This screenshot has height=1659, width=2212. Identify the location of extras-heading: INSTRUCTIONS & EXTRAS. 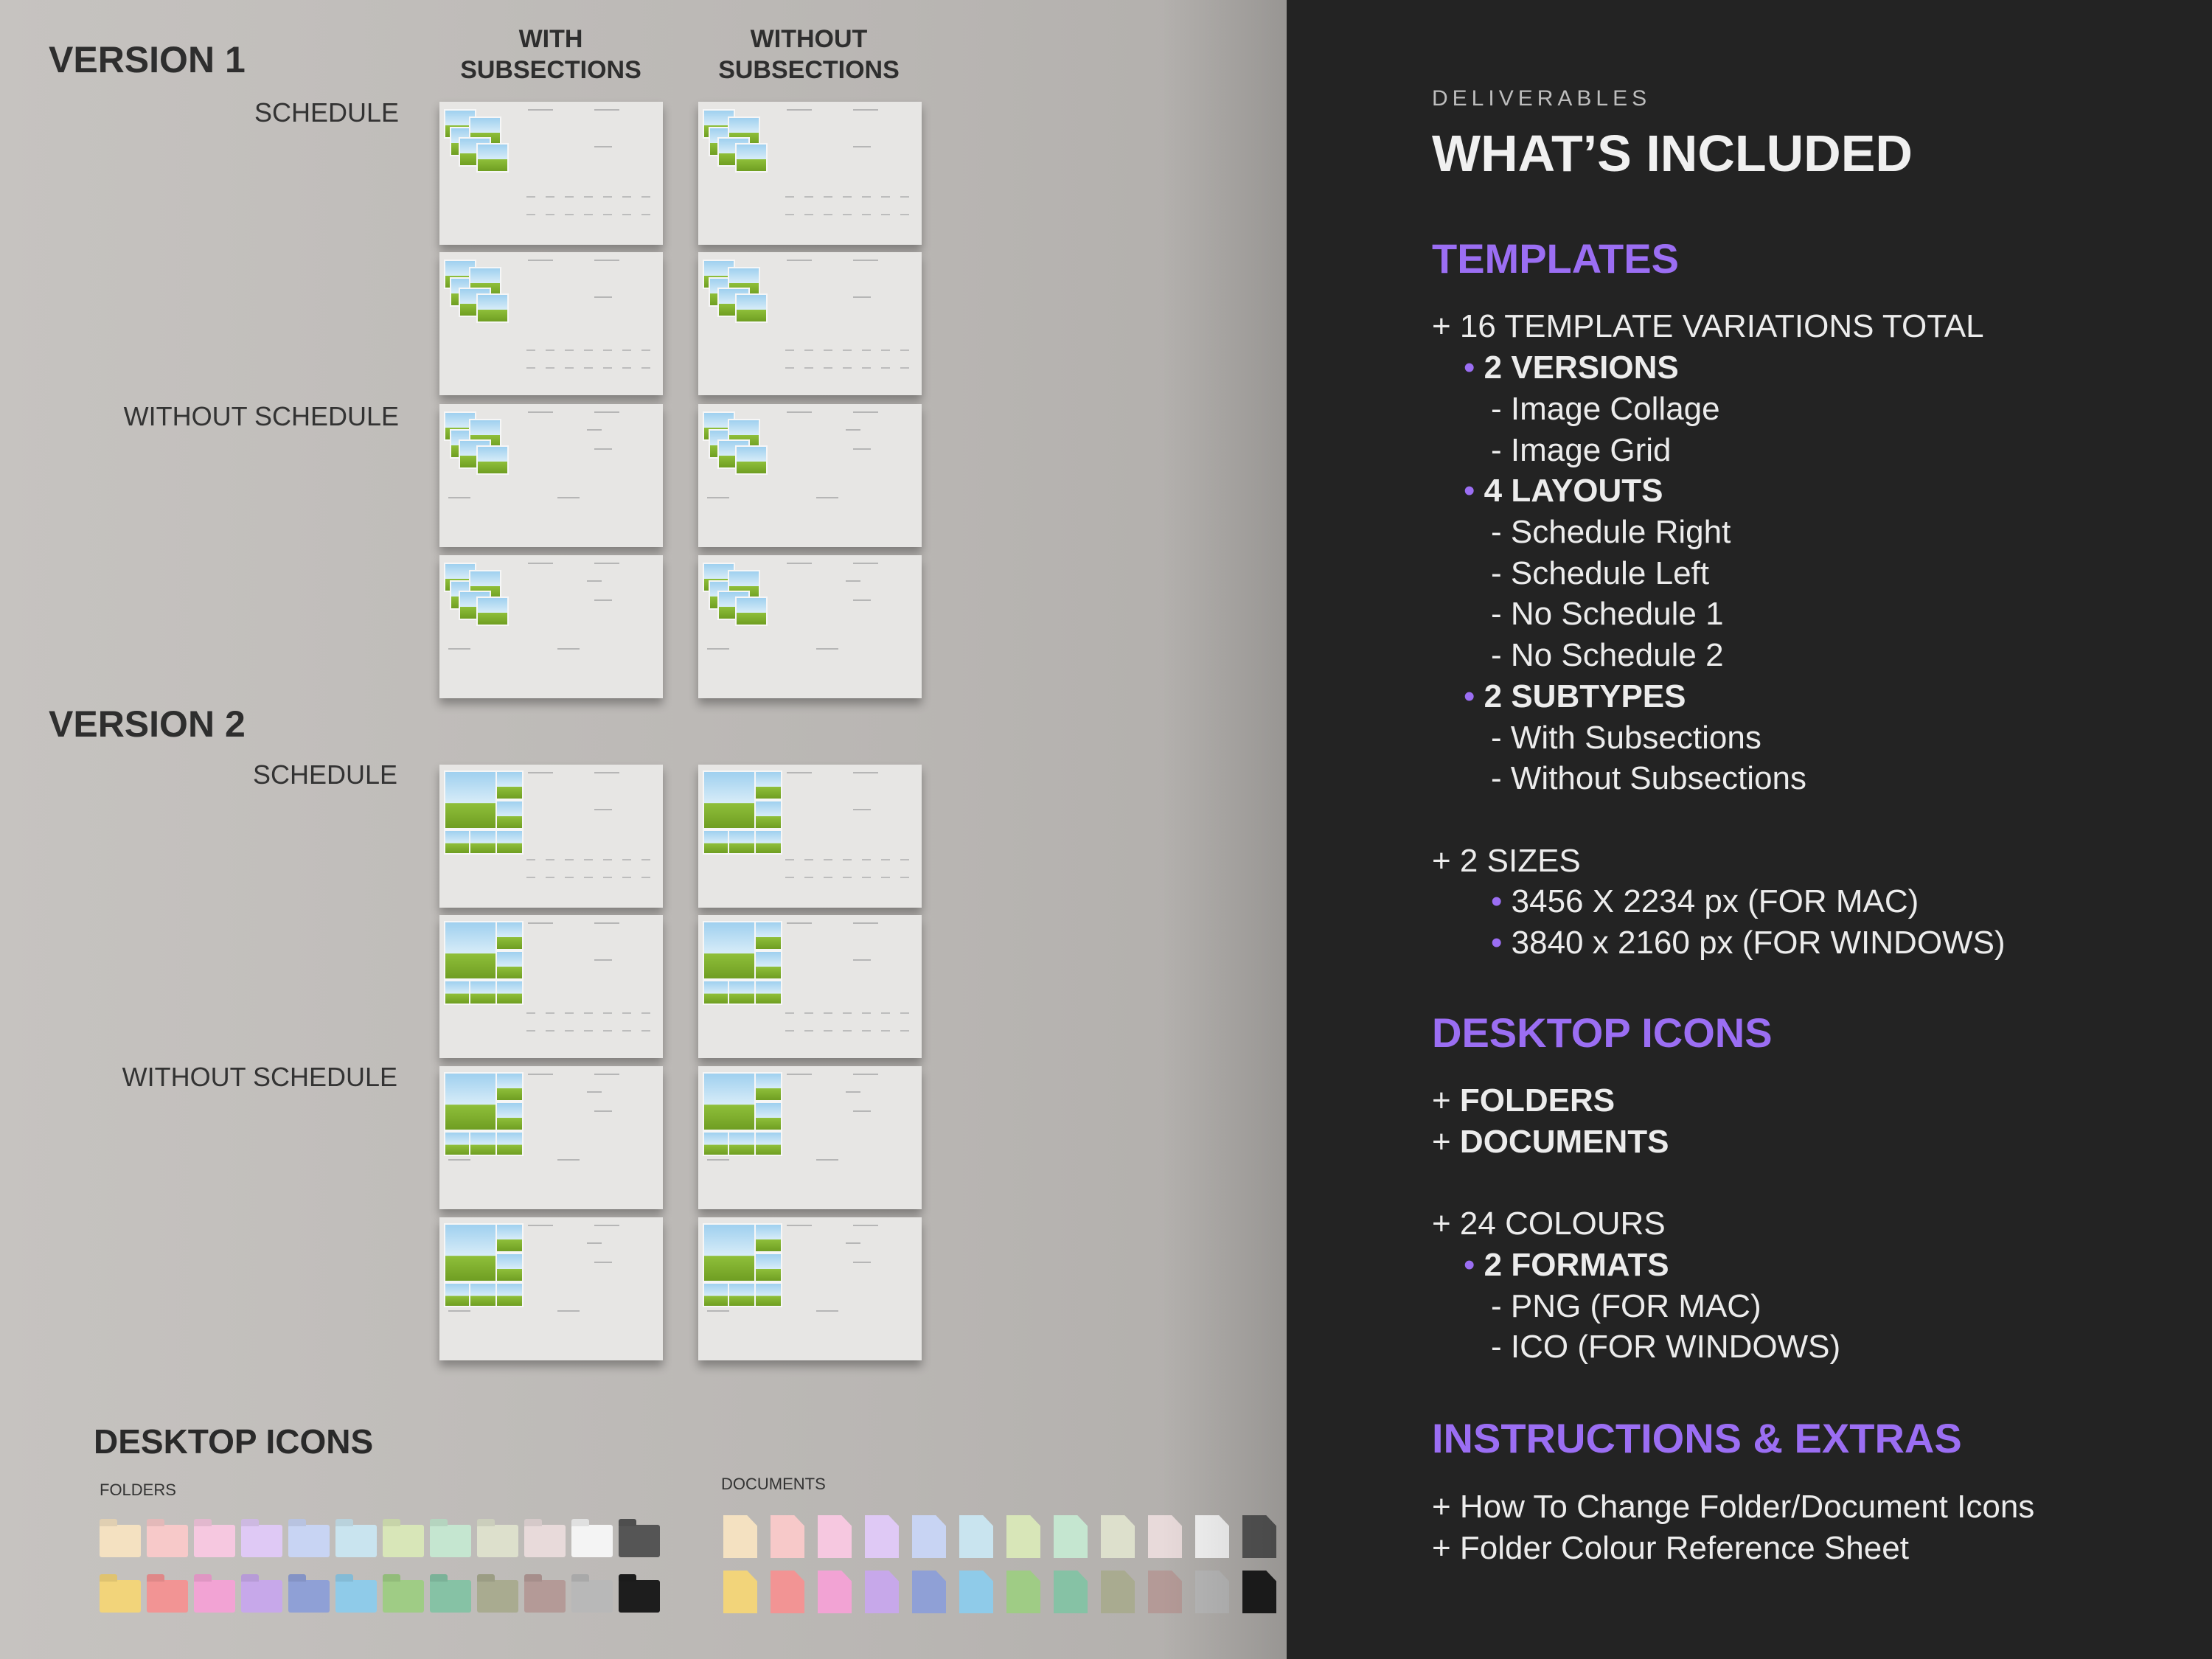
(1697, 1438).